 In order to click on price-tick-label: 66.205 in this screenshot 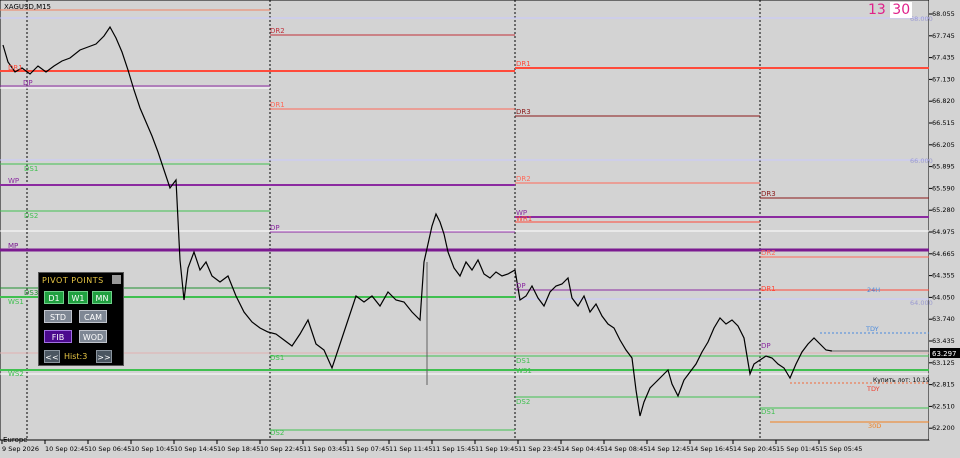, I will do `click(943, 145)`.